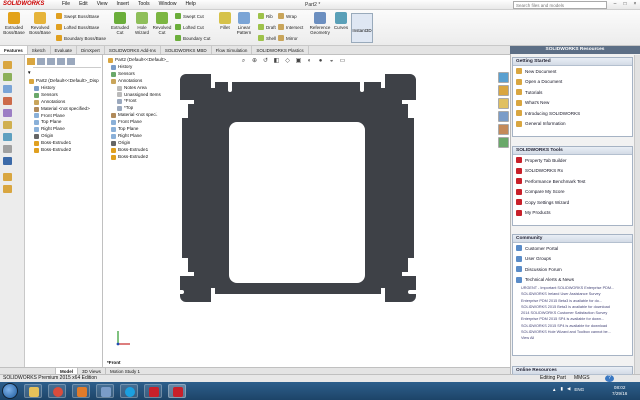 The image size is (640, 400). What do you see at coordinates (503, 77) in the screenshot?
I see `resources-tab-icon` at bounding box center [503, 77].